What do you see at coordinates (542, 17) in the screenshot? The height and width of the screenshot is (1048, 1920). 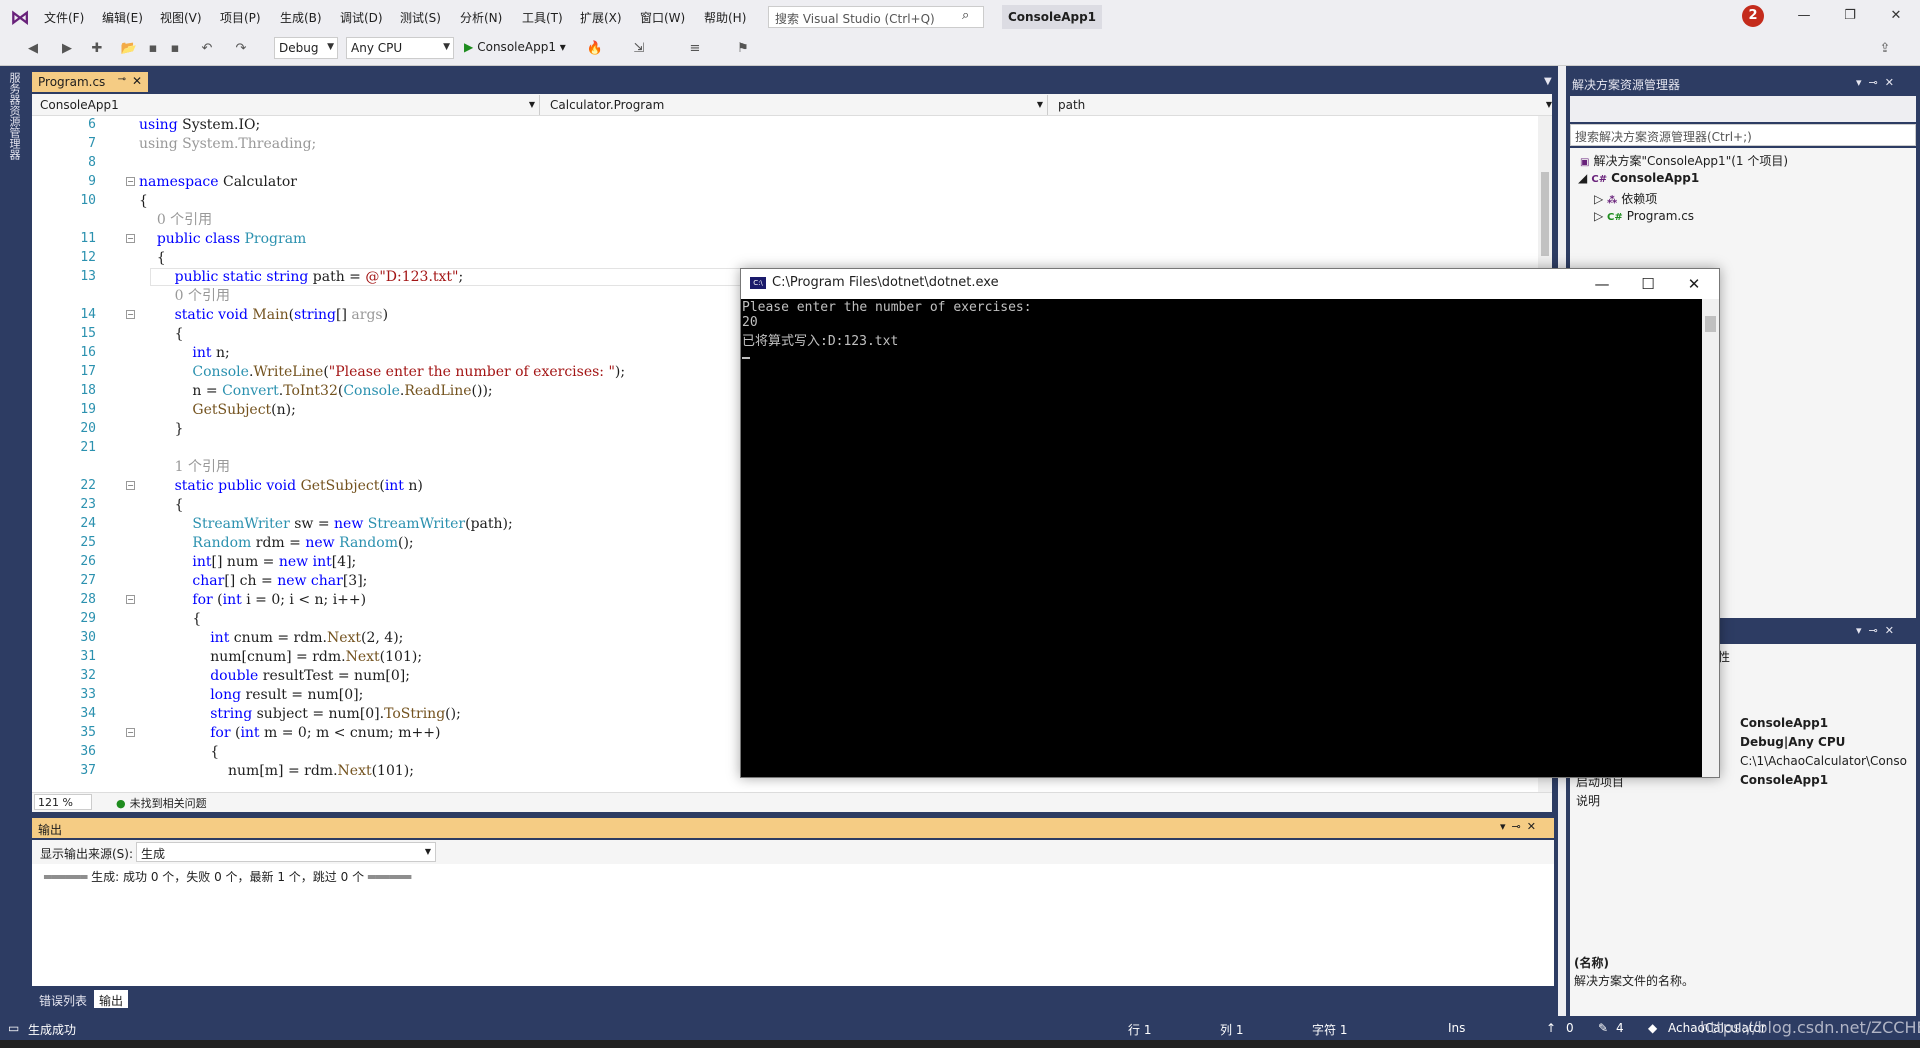 I see `menu-item: 工具(T)` at bounding box center [542, 17].